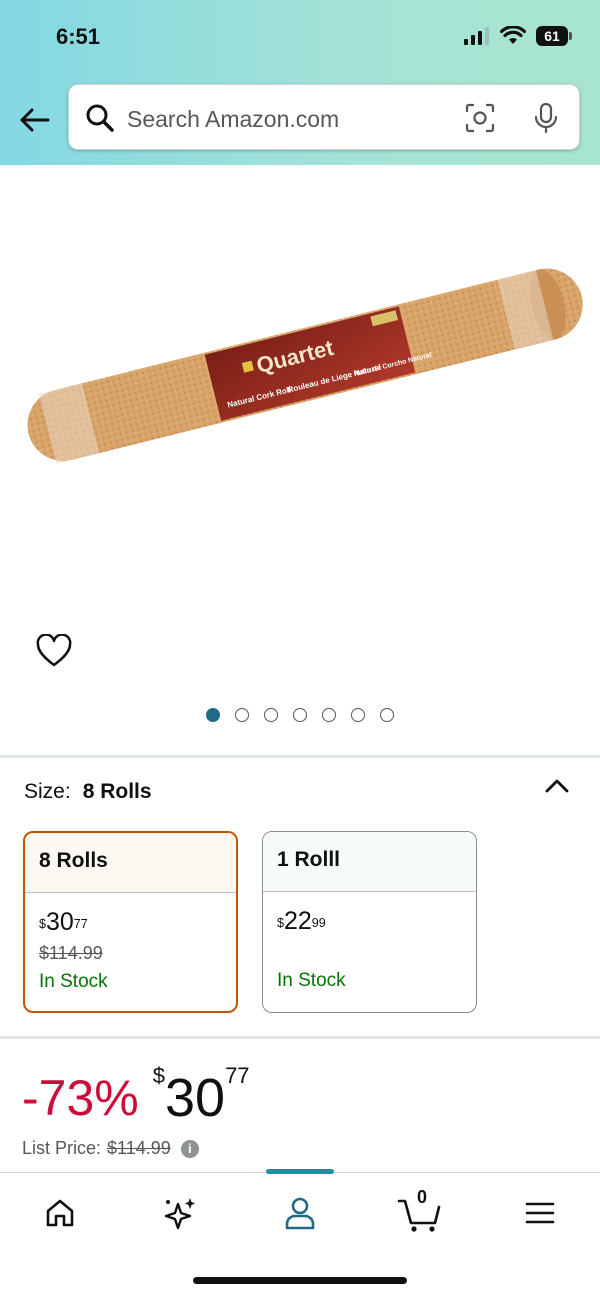 This screenshot has width=600, height=1298. I want to click on size-selector-header: Size: 8 Rolls, so click(88, 792).